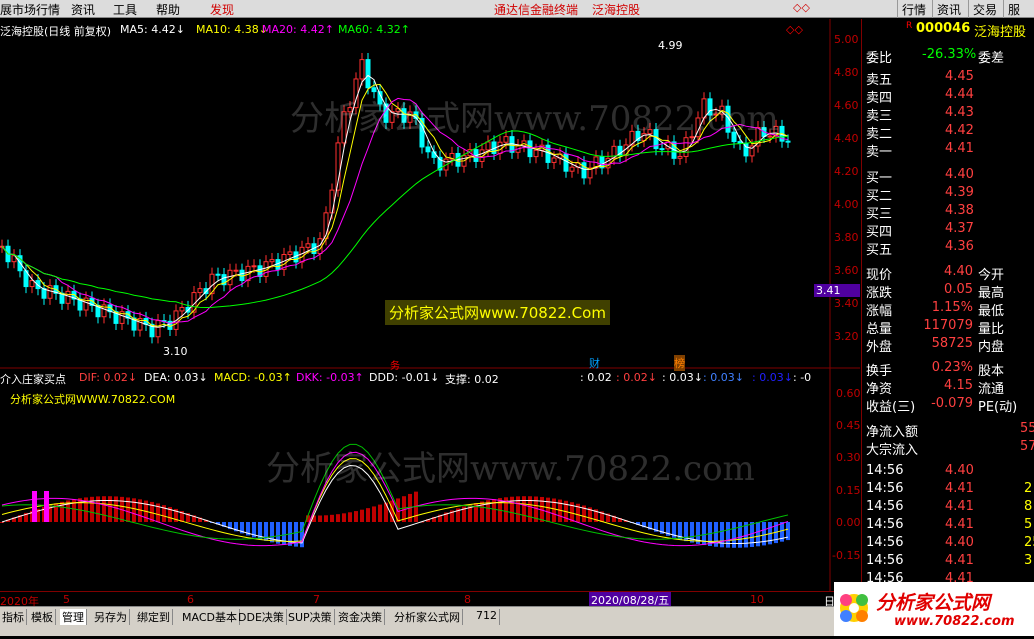 The height and width of the screenshot is (639, 1034). What do you see at coordinates (487, 617) in the screenshot?
I see `tab-10: 712` at bounding box center [487, 617].